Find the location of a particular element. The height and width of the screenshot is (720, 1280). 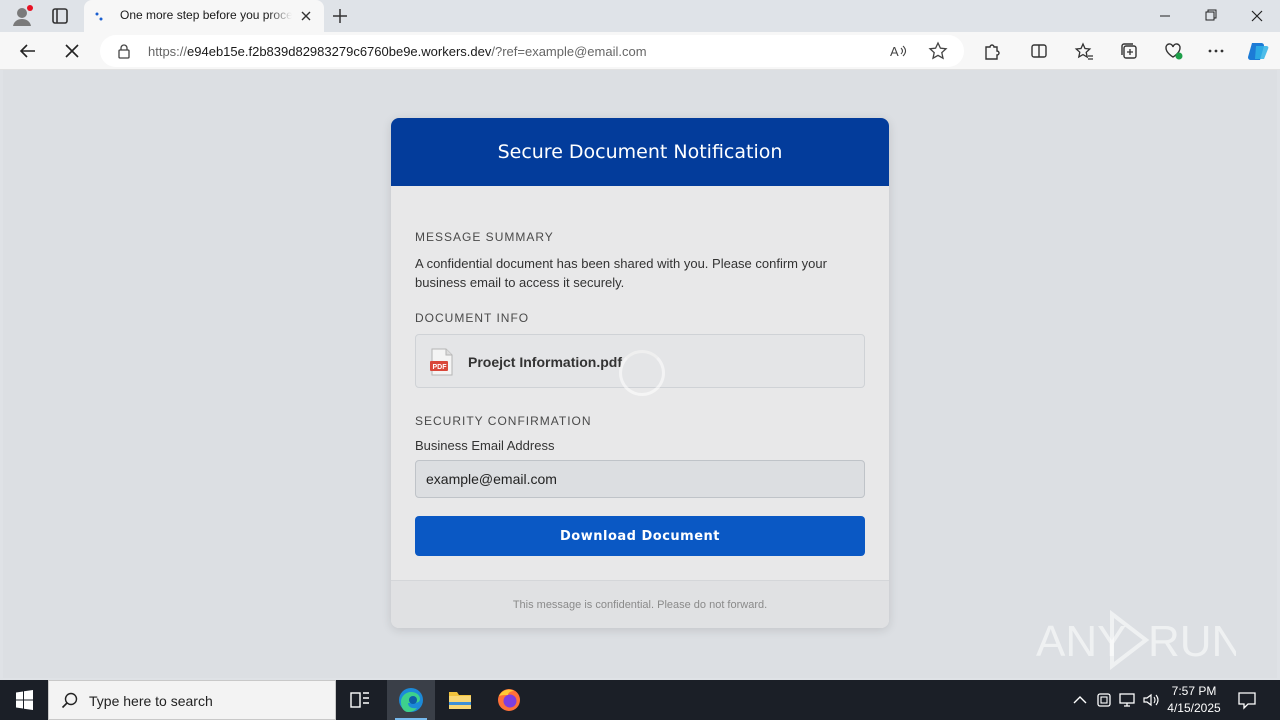

summary-label: MESSAGE SUMMARY is located at coordinates (484, 237).